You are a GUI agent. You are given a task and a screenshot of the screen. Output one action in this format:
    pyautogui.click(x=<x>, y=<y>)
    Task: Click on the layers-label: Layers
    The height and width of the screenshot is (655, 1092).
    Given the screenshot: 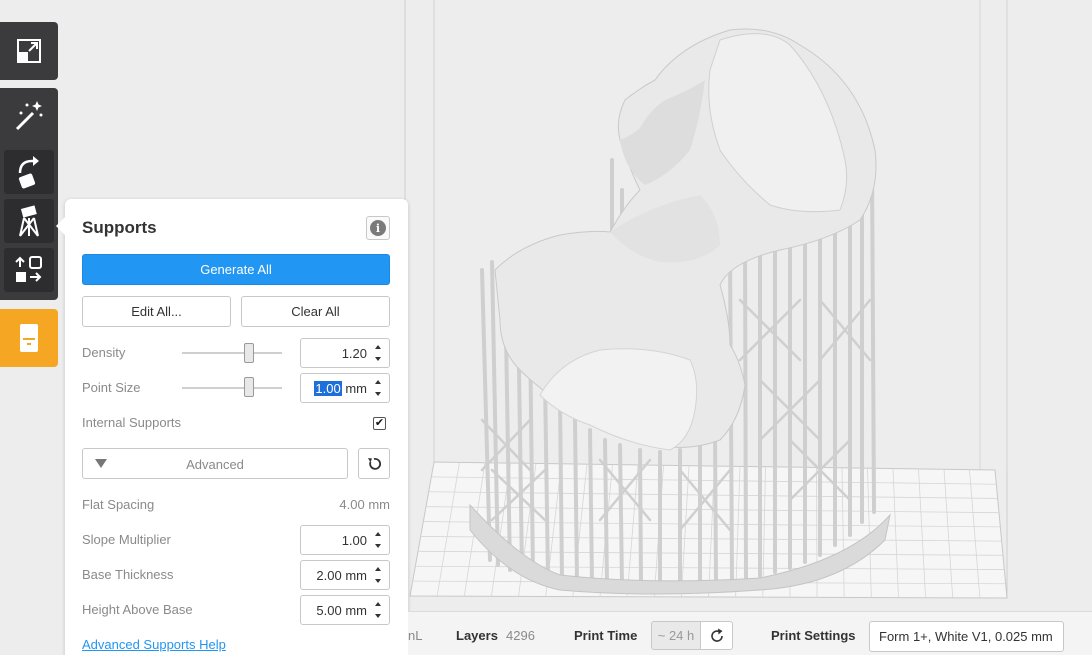 What is the action you would take?
    pyautogui.click(x=477, y=635)
    